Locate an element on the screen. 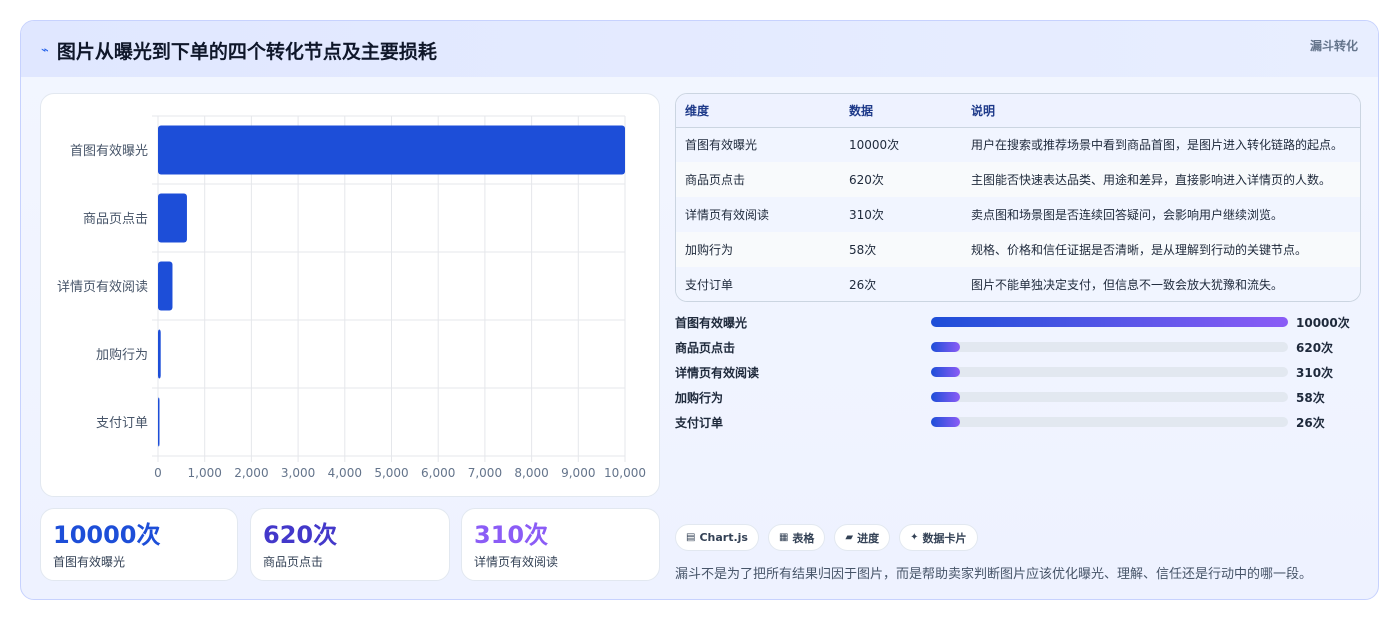 The width and height of the screenshot is (1399, 621). title-wrap: ⌁ 图片从曝光到下单的四个转化节点及主要损耗 is located at coordinates (239, 50).